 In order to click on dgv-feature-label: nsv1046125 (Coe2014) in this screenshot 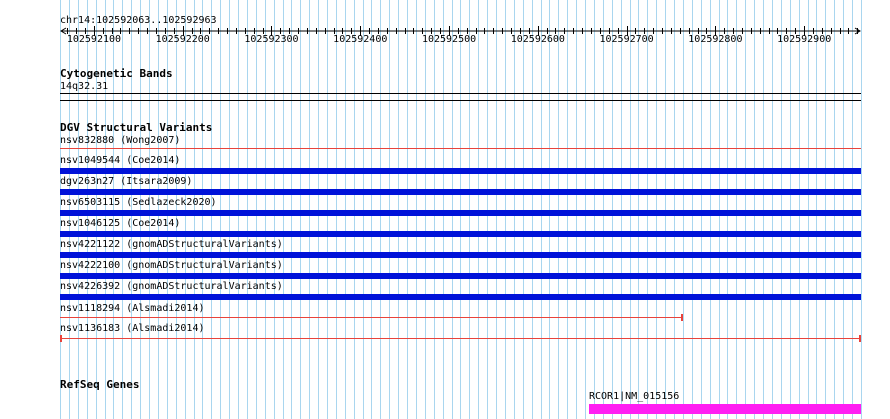, I will do `click(120, 223)`.